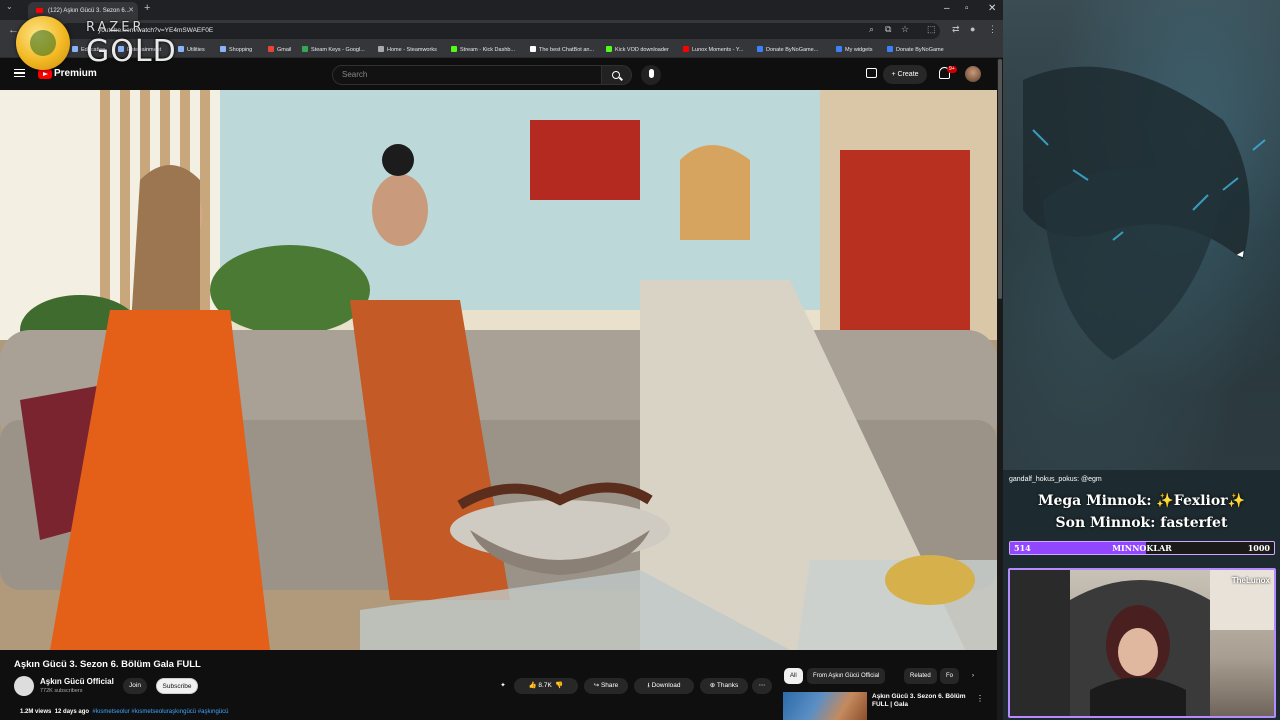 The image size is (1280, 720). I want to click on progress-target: 1000, so click(1258, 548).